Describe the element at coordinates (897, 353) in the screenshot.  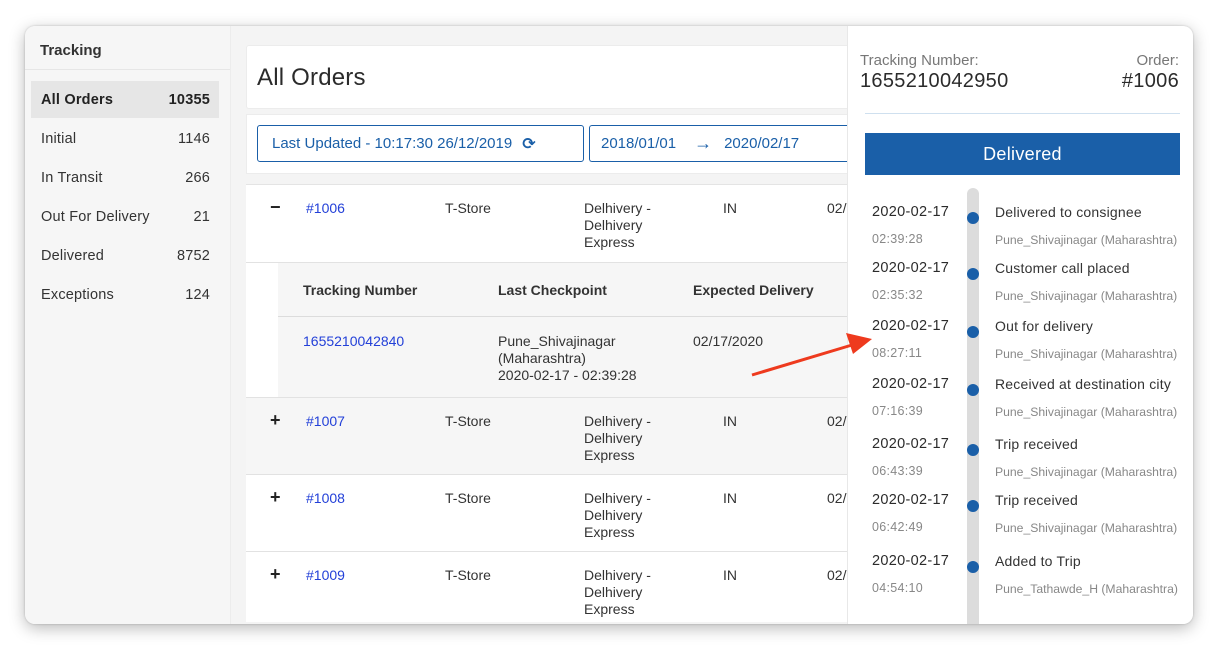
I see `event-time: 08:27:11` at that location.